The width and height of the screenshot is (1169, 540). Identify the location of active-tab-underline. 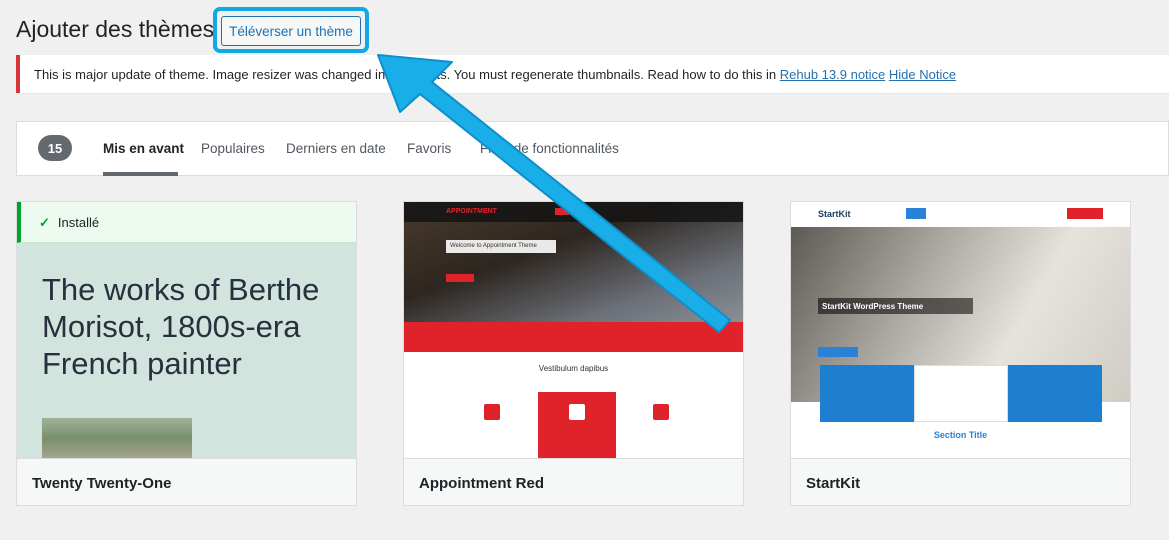
(140, 174).